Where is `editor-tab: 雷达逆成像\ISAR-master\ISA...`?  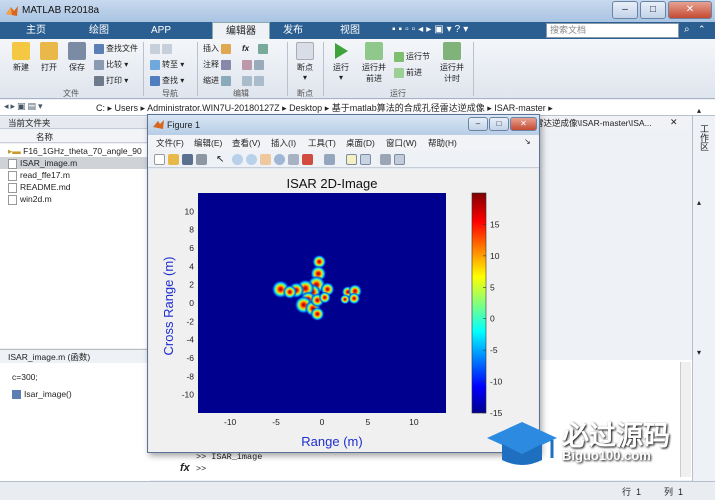
editor-tab: 雷达逆成像\ISAR-master\ISA... is located at coordinates (612, 123).